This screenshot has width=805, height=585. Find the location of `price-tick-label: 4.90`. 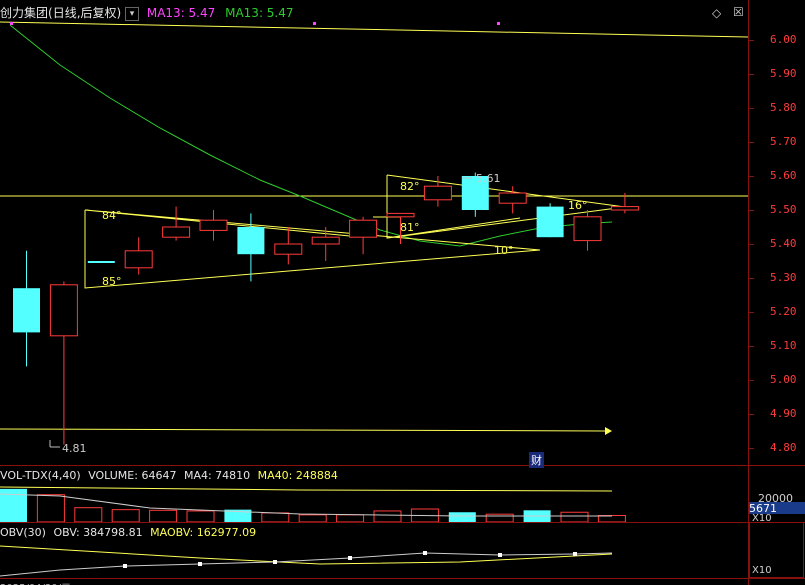

price-tick-label: 4.90 is located at coordinates (783, 413).